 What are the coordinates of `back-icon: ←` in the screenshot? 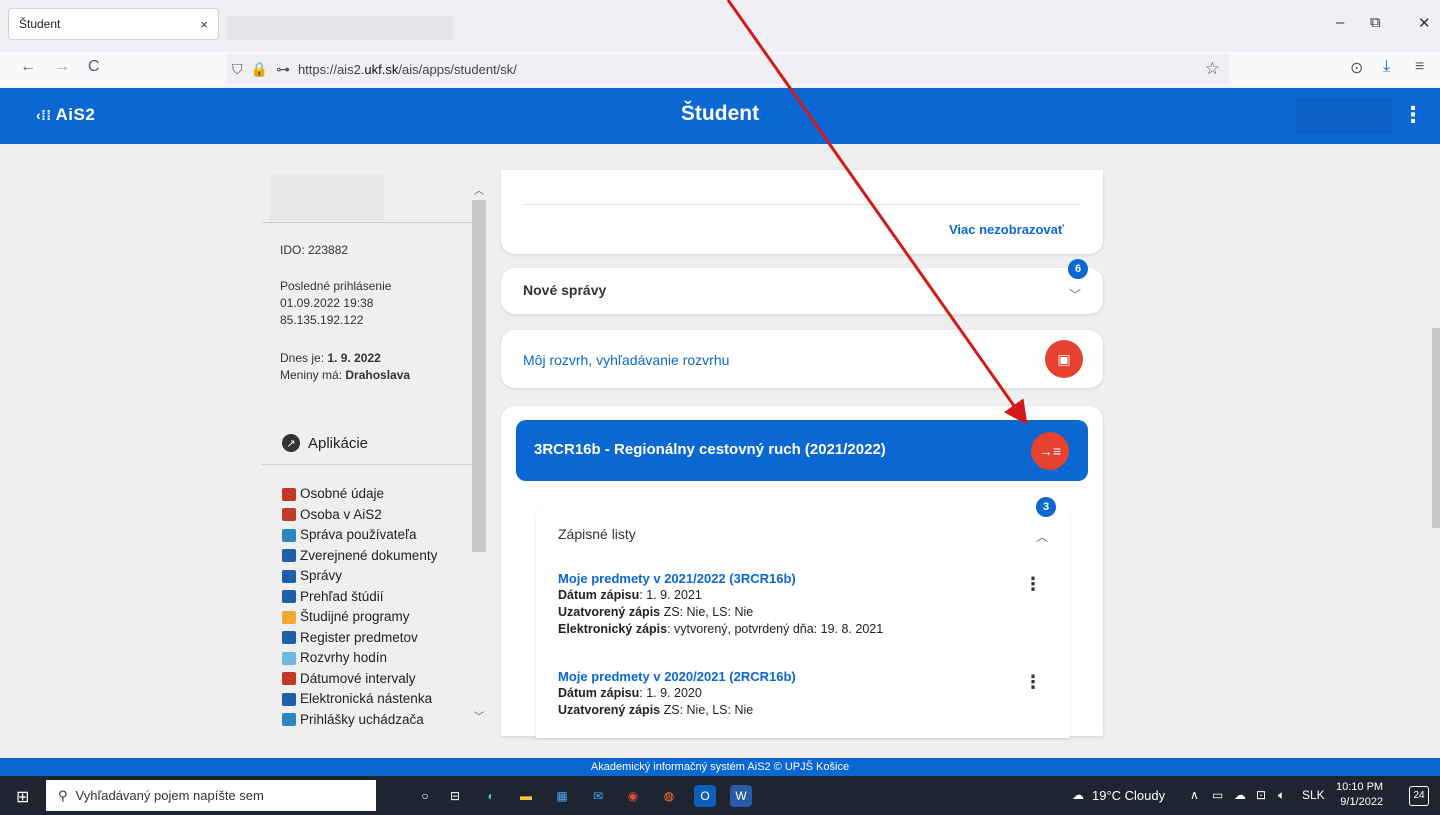 It's located at (28, 67).